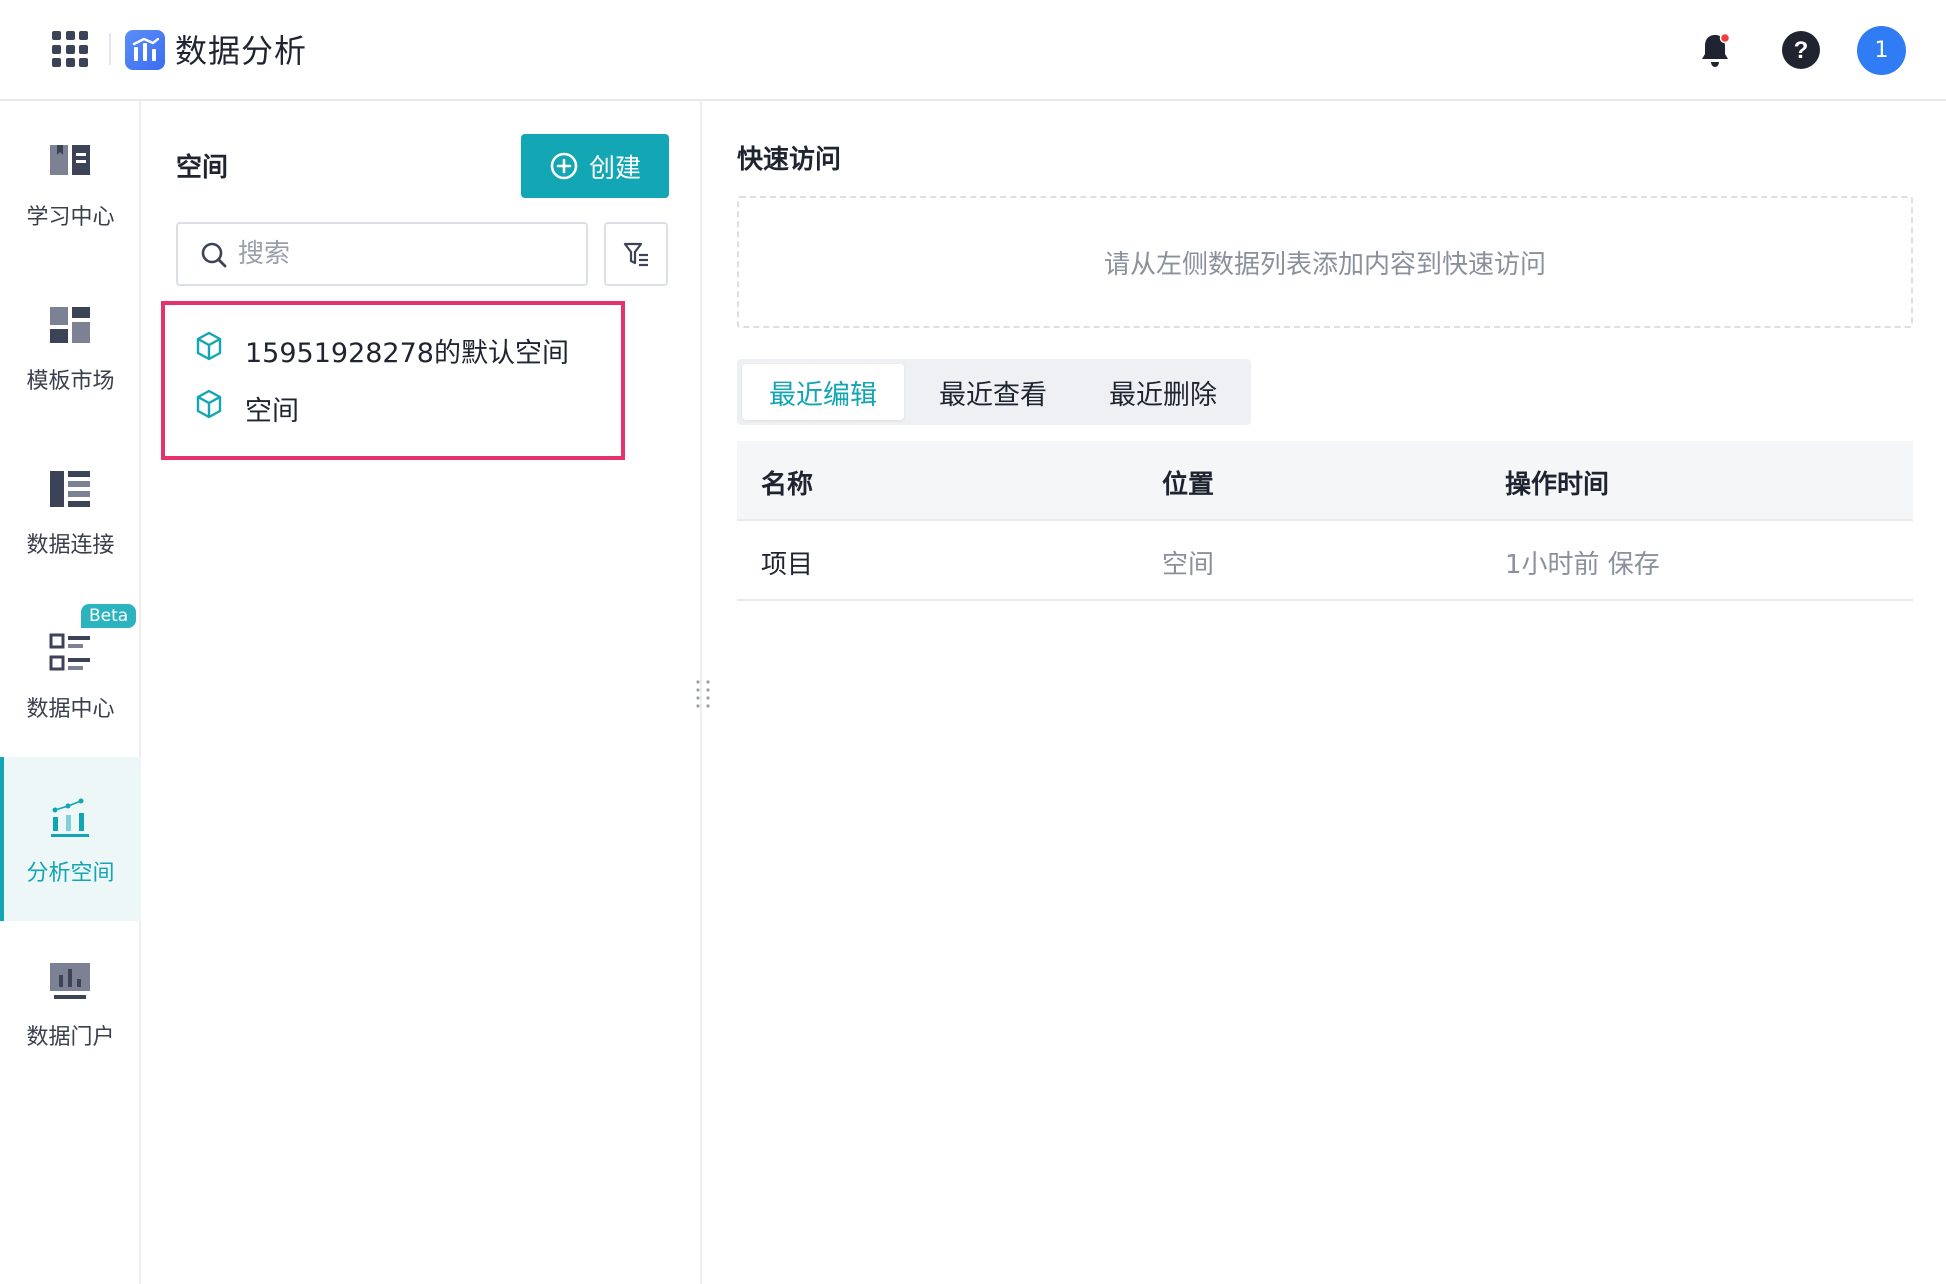 The width and height of the screenshot is (1946, 1284). Describe the element at coordinates (1325, 481) in the screenshot. I see `table-header: 名称 位置 操作时间` at that location.